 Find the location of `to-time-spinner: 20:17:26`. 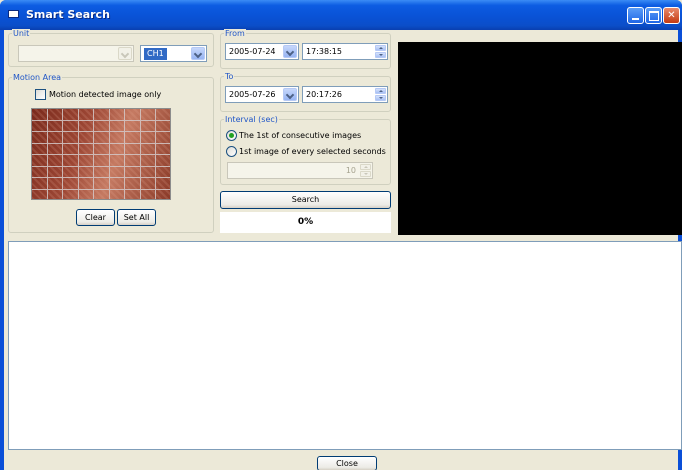

to-time-spinner: 20:17:26 is located at coordinates (345, 94).